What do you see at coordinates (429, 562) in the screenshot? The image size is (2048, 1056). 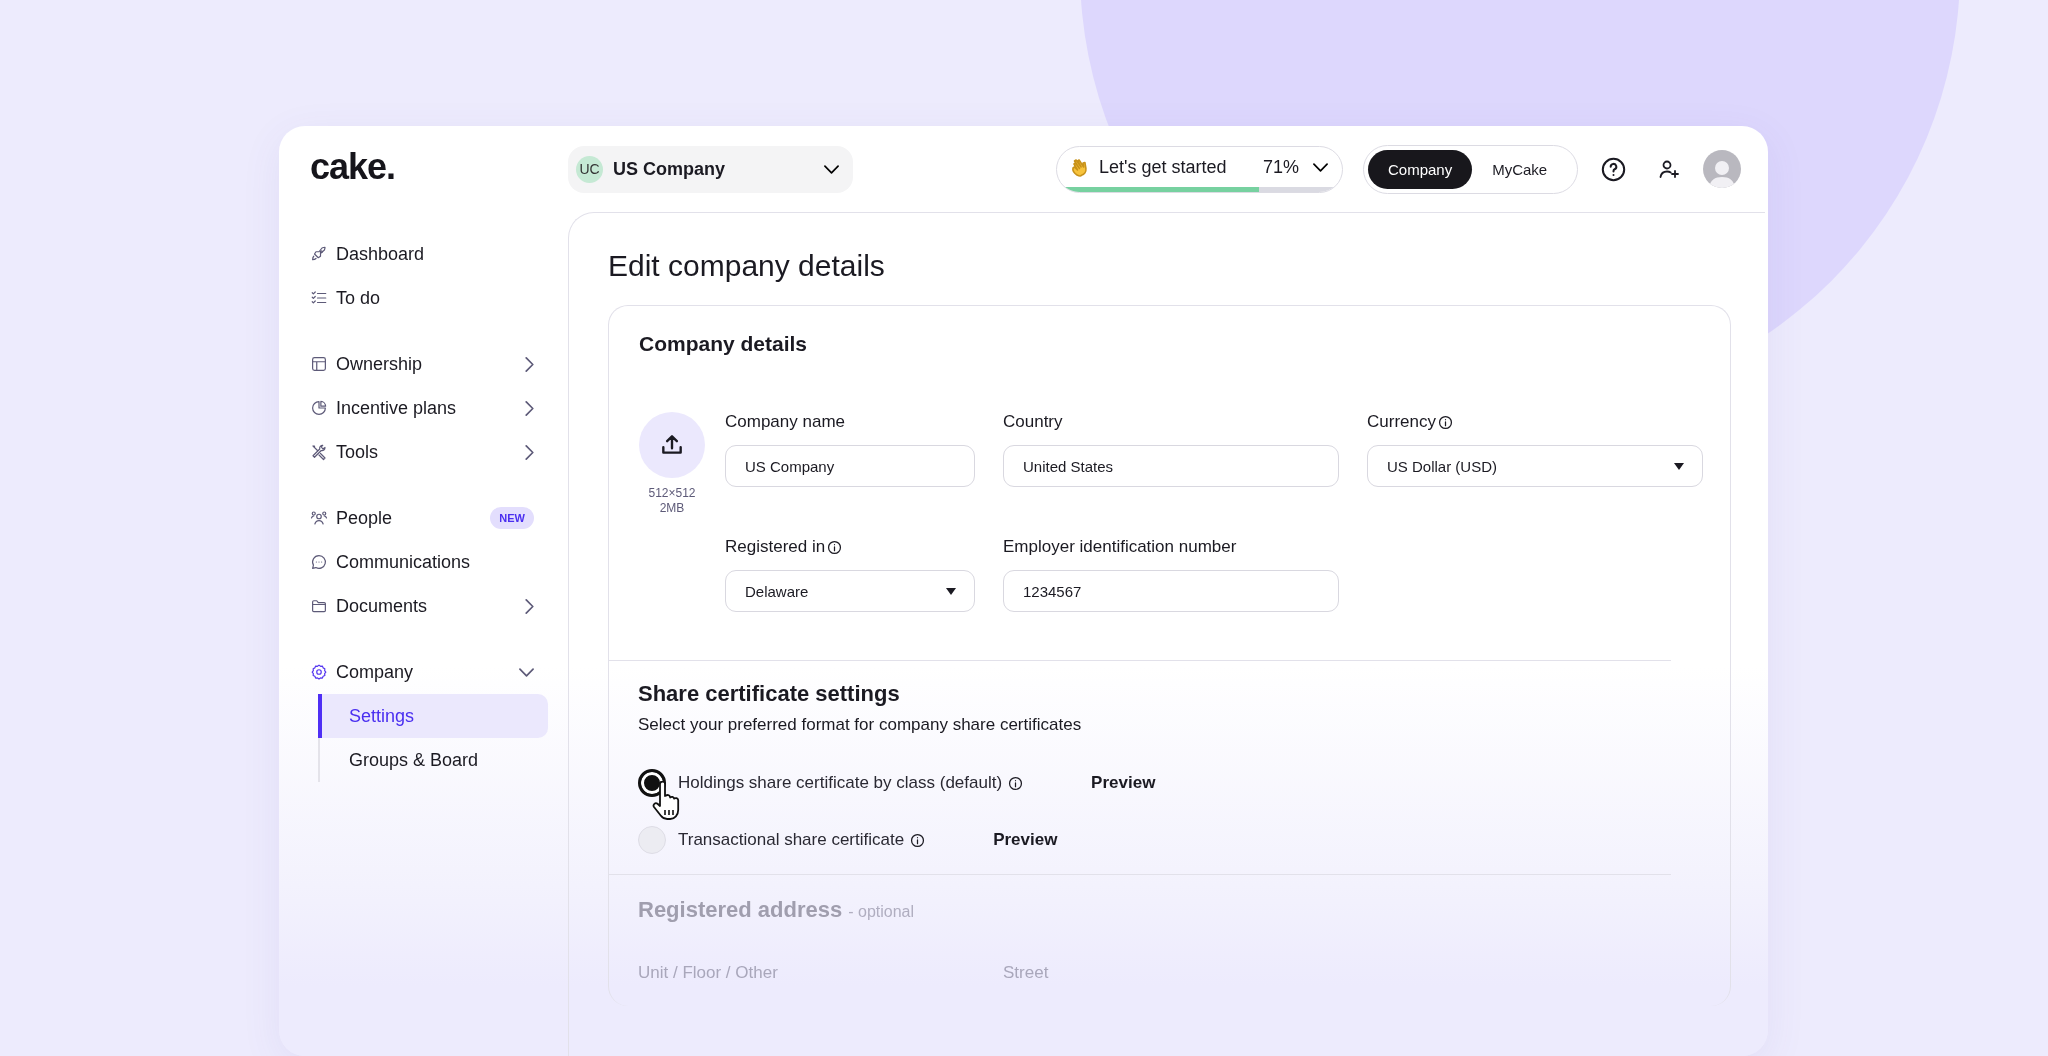 I see `nav-item: Communications` at bounding box center [429, 562].